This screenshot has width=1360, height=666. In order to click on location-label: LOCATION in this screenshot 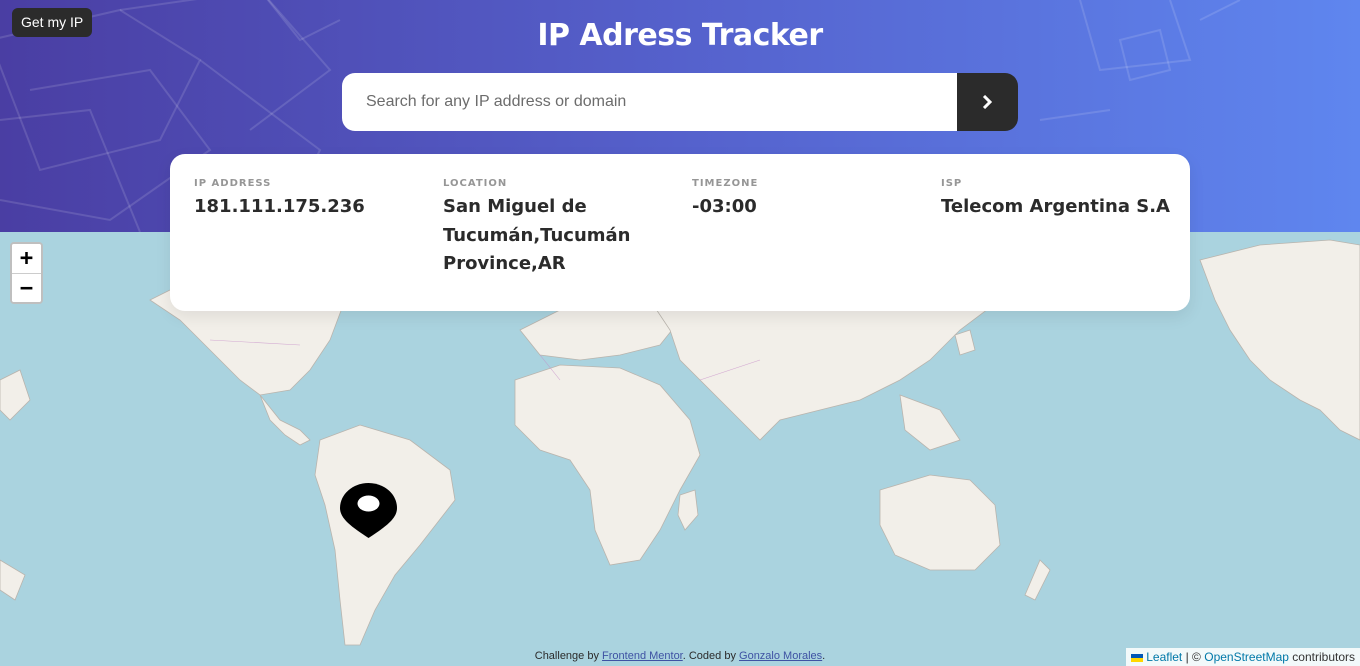, I will do `click(475, 183)`.